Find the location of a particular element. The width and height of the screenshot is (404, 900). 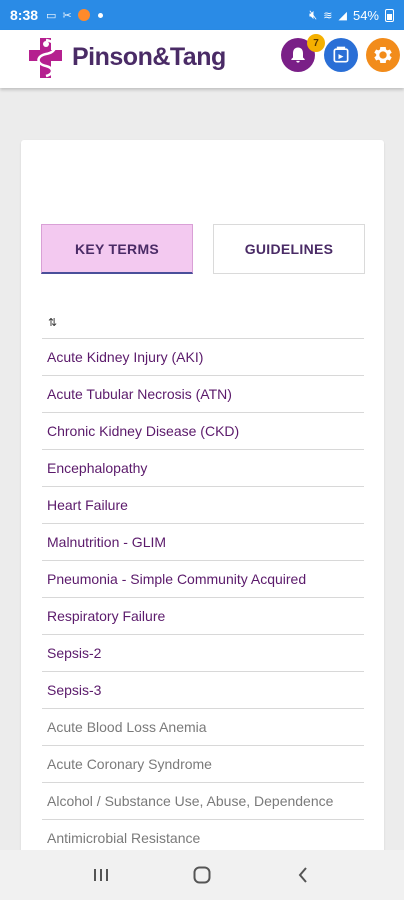

list-item-label: Chronic Kidney Disease (CKD) is located at coordinates (143, 431).